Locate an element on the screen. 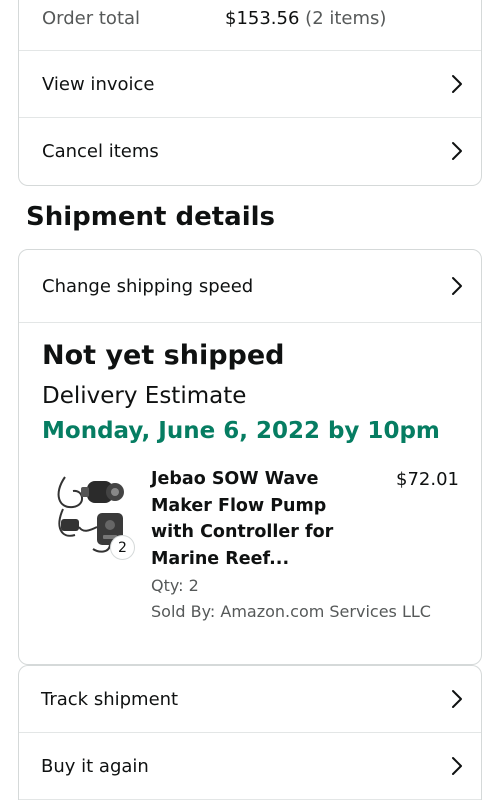  product-seller: Sold By: Amazon.com Services LLC is located at coordinates (291, 611).